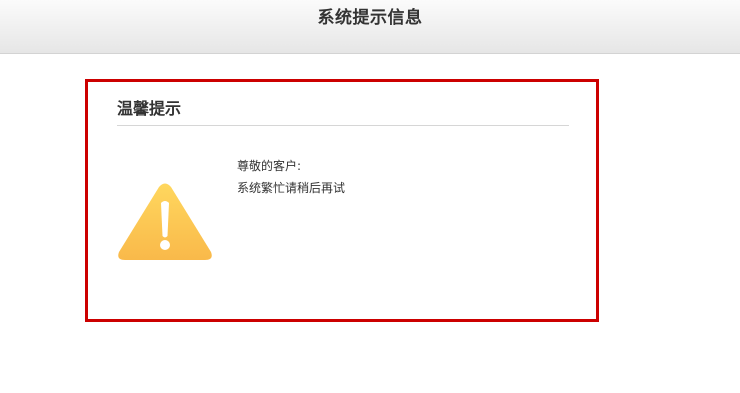  I want to click on message-block: 尊敬的客户: 系统繁忙请稍后再试, so click(291, 177).